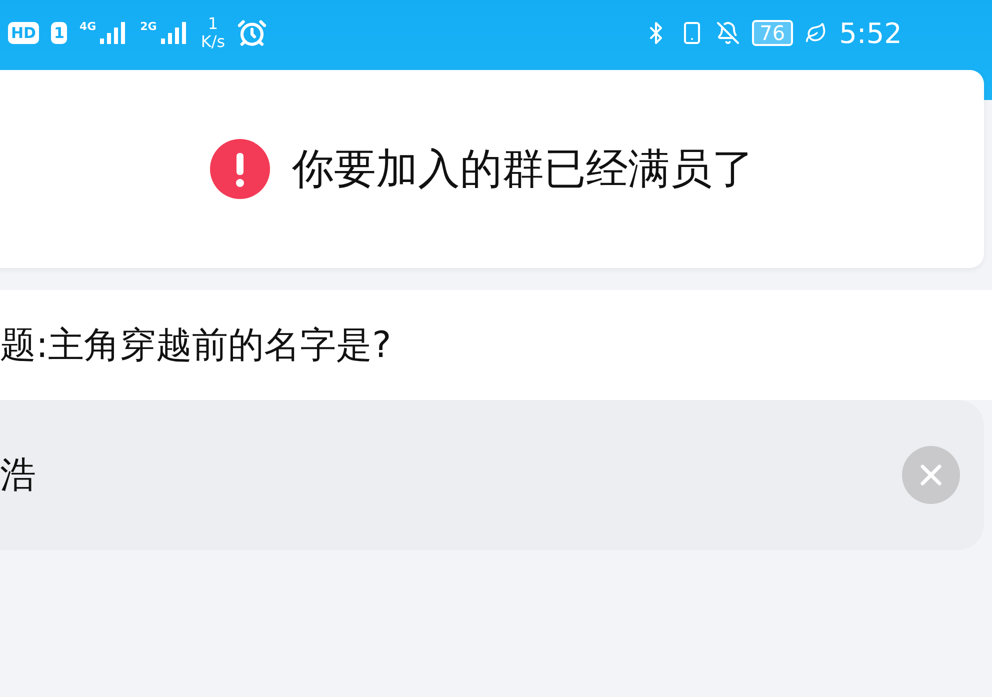 The height and width of the screenshot is (697, 992). Describe the element at coordinates (173, 33) in the screenshot. I see `signal-icon` at that location.